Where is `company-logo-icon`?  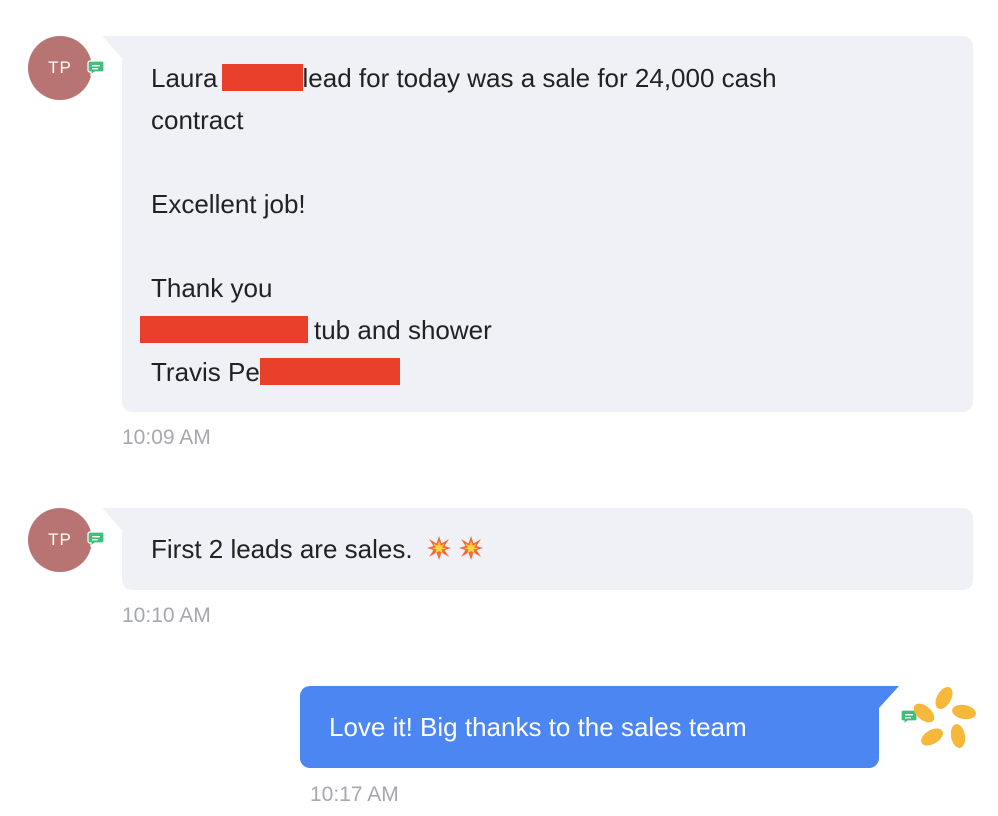 company-logo-icon is located at coordinates (944, 718).